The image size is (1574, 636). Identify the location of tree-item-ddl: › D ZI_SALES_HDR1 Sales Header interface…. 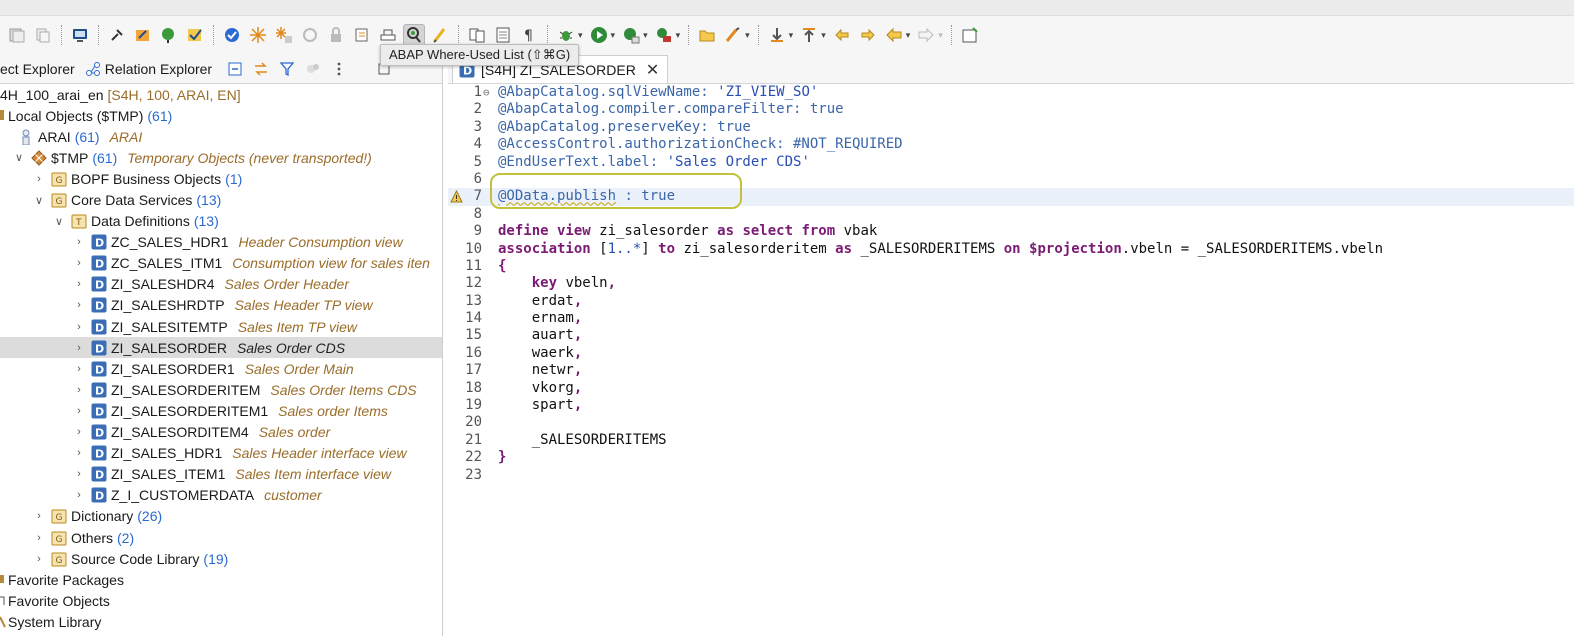
(221, 453).